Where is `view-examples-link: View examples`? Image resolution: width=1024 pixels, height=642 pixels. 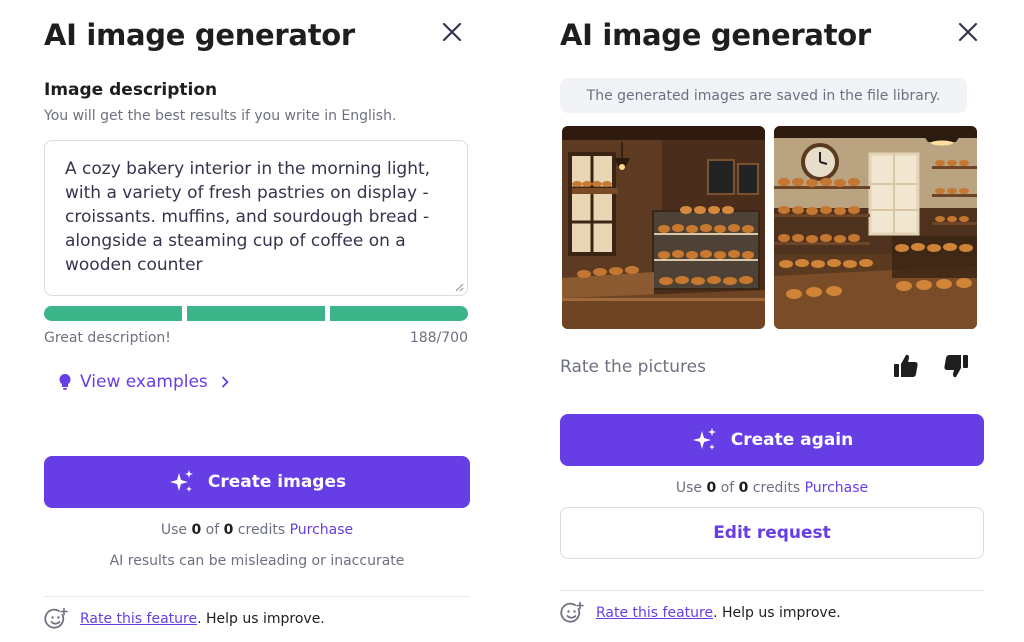 view-examples-link: View examples is located at coordinates (144, 382).